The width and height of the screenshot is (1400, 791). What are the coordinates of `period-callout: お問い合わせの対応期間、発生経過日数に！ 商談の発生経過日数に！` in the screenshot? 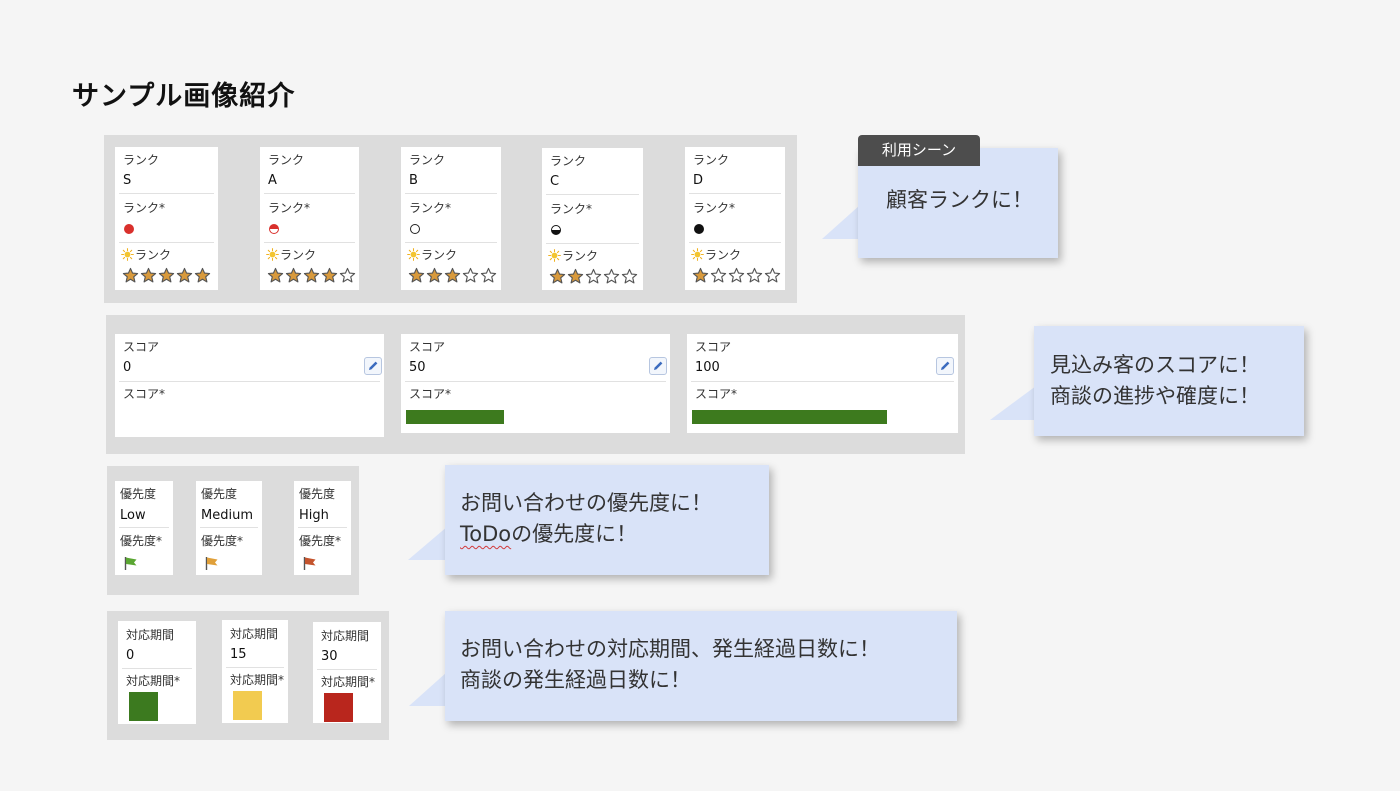 It's located at (701, 666).